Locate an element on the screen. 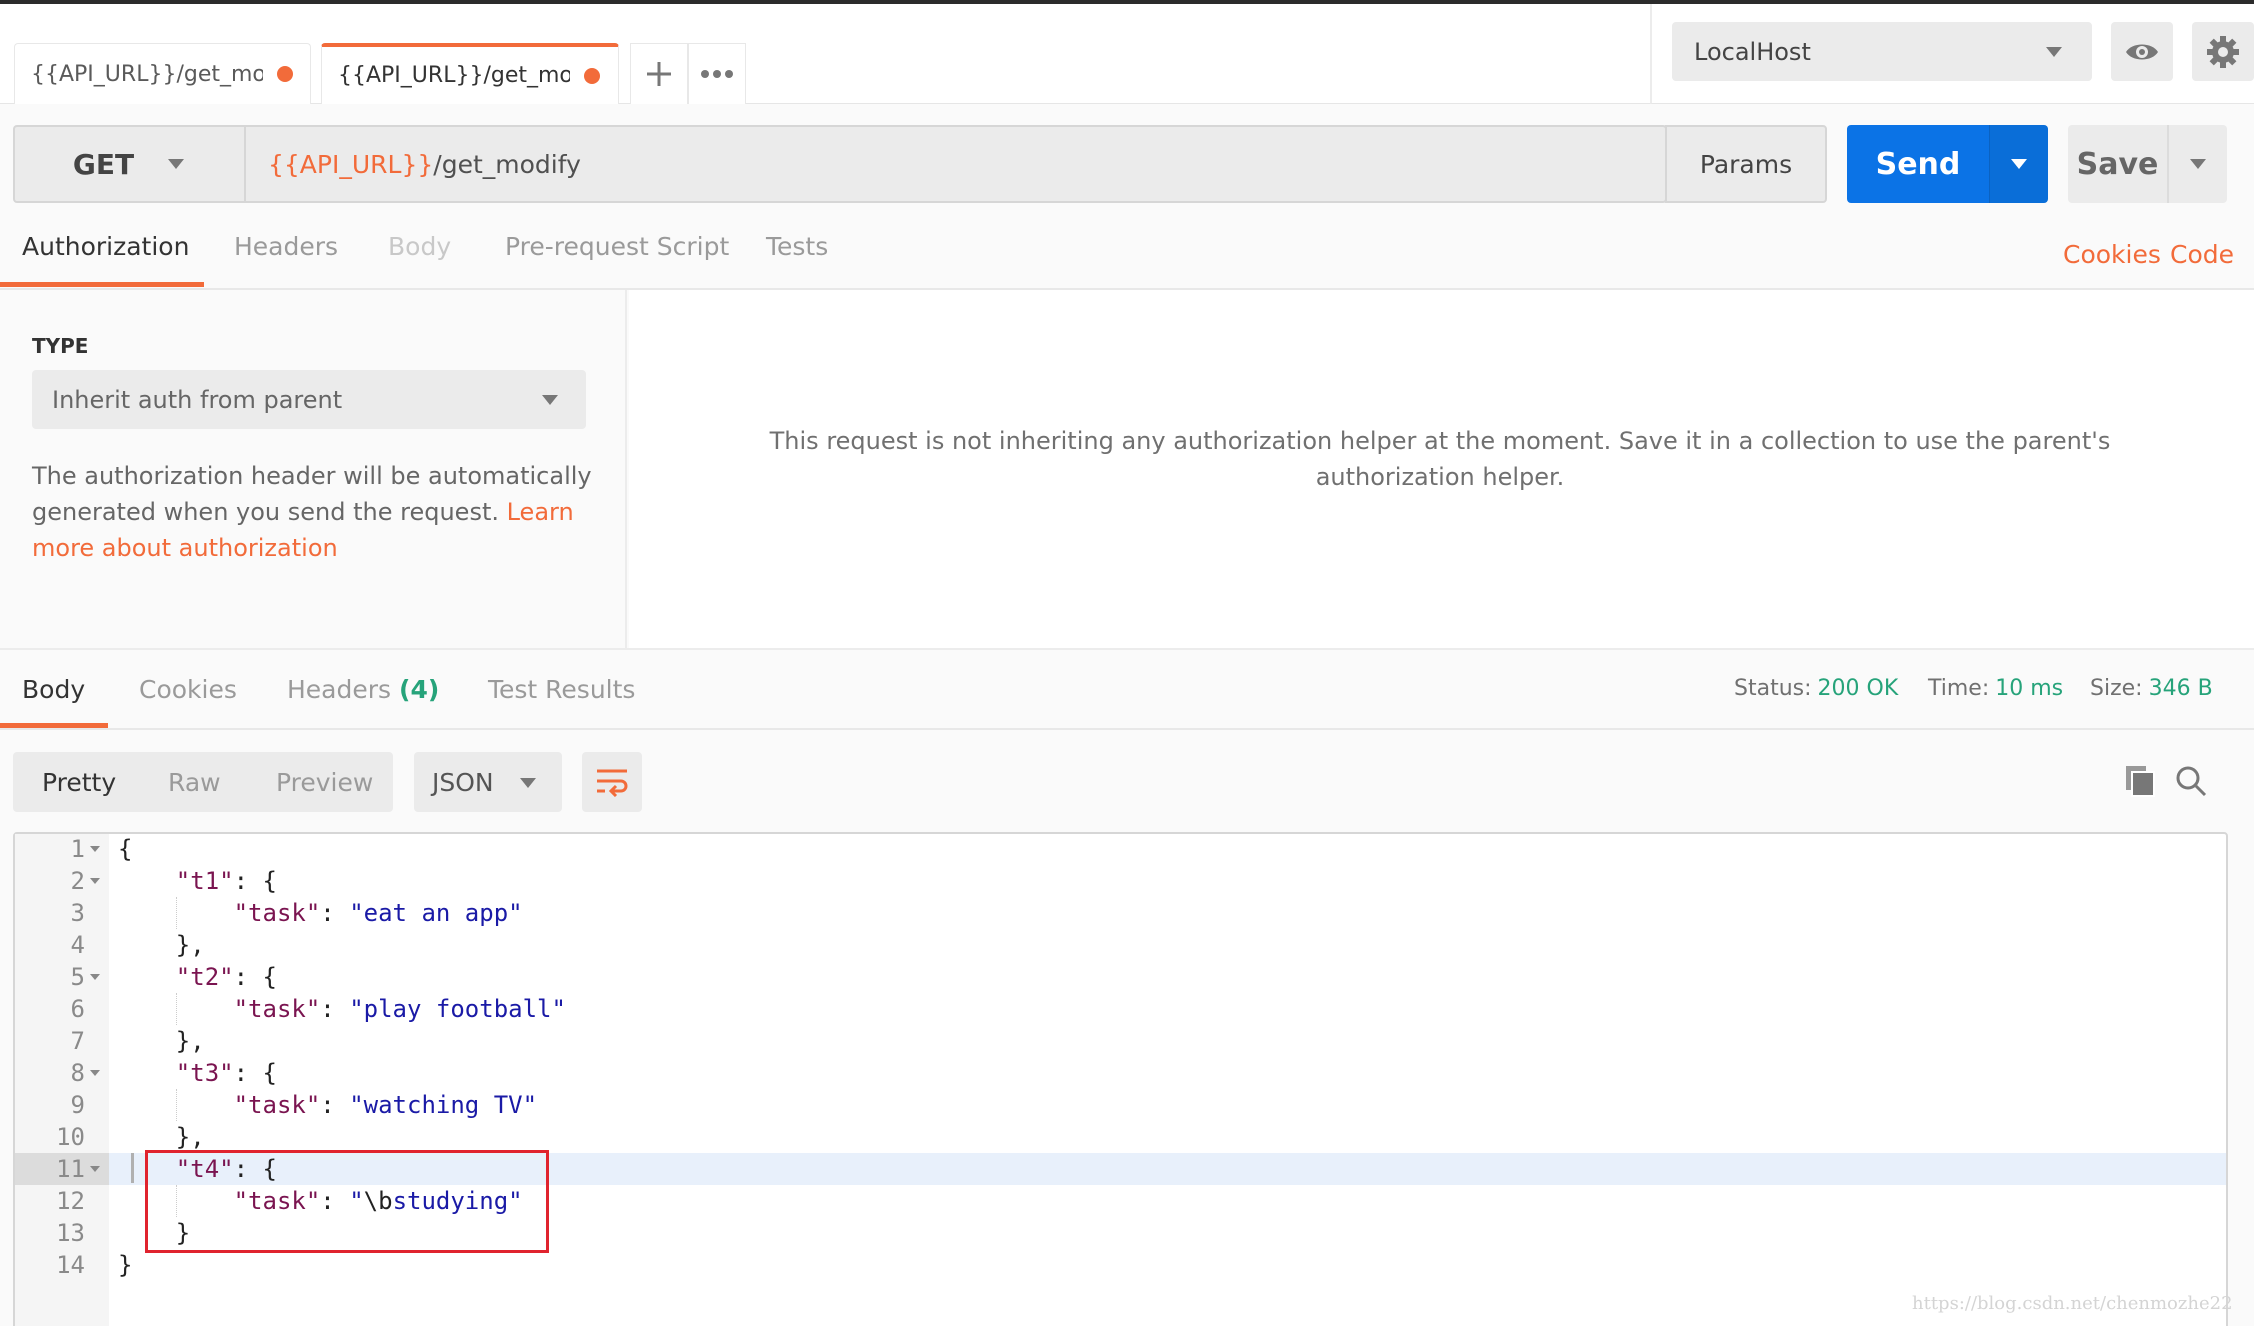 The width and height of the screenshot is (2254, 1326). code-text: "t1": { is located at coordinates (197, 881).